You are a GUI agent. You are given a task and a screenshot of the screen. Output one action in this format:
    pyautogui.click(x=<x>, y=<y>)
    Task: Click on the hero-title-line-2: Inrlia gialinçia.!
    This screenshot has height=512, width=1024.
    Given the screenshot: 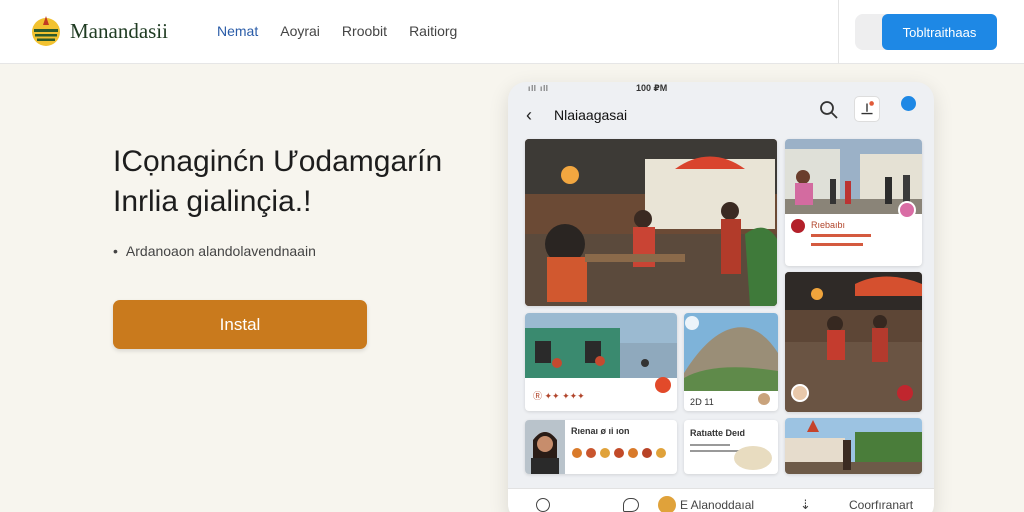 What is the action you would take?
    pyautogui.click(x=212, y=201)
    